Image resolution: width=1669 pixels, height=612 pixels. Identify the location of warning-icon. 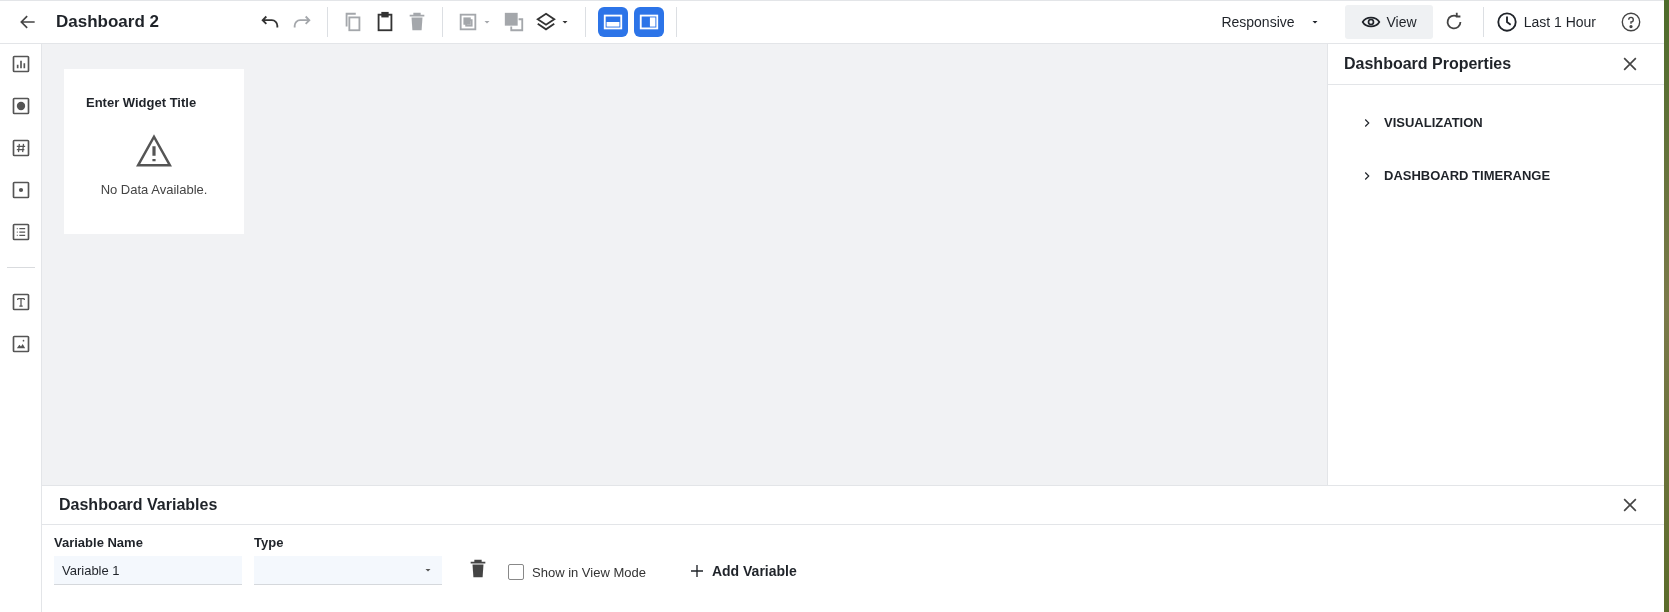
(154, 151).